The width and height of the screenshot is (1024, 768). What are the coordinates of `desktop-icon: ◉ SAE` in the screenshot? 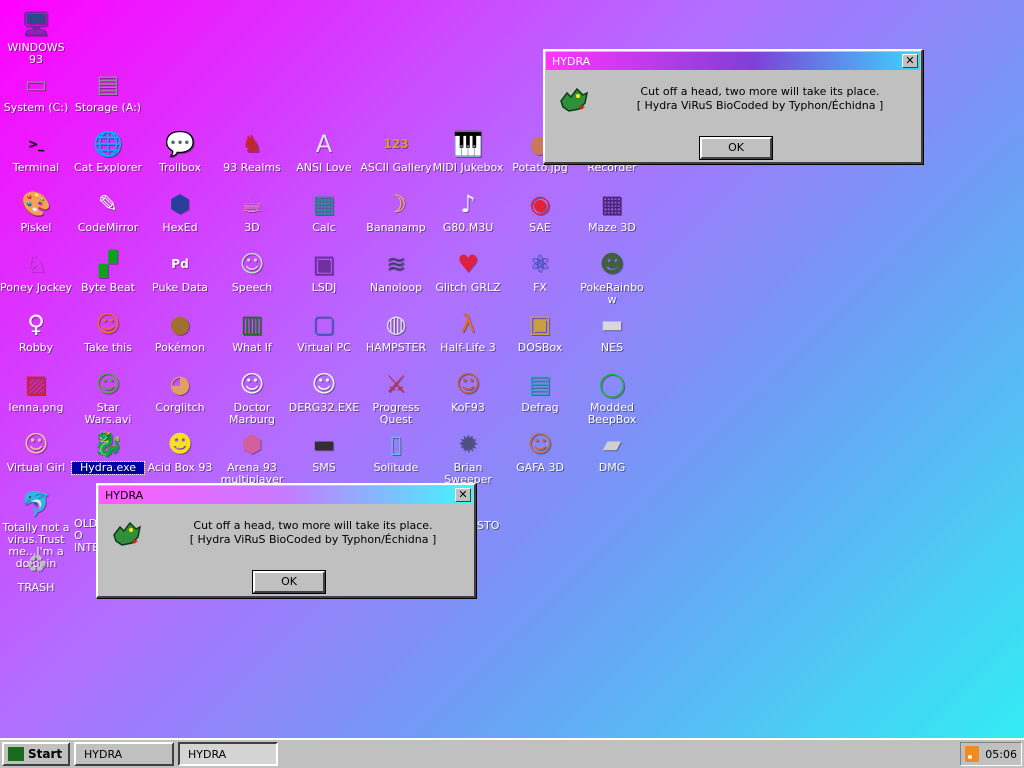 It's located at (540, 216).